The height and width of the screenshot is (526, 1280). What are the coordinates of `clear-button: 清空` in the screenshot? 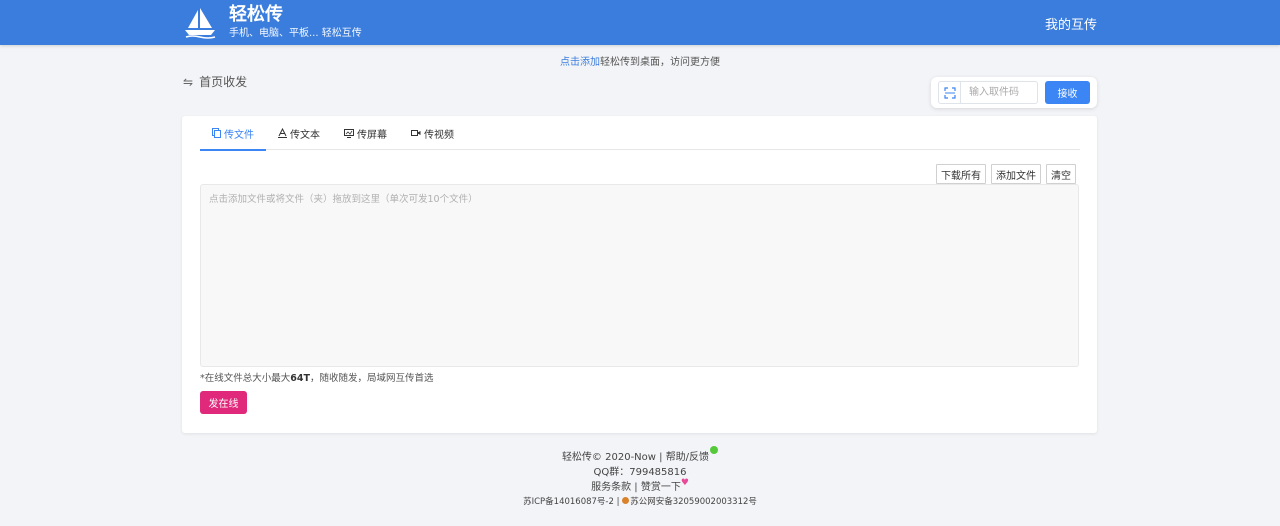 It's located at (1061, 174).